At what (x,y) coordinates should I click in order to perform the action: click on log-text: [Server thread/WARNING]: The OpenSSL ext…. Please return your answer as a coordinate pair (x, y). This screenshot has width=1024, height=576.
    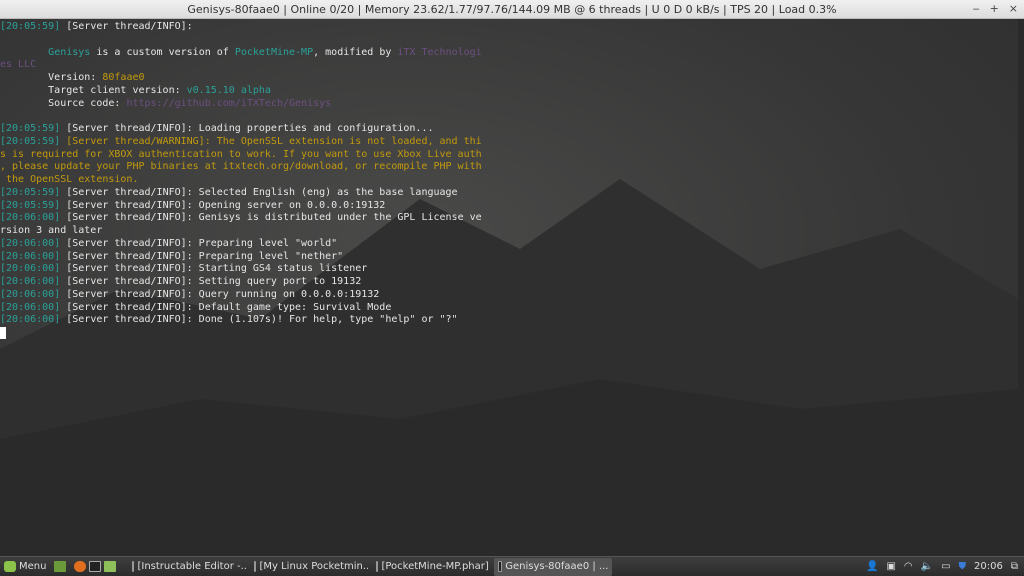
    Looking at the image, I should click on (274, 141).